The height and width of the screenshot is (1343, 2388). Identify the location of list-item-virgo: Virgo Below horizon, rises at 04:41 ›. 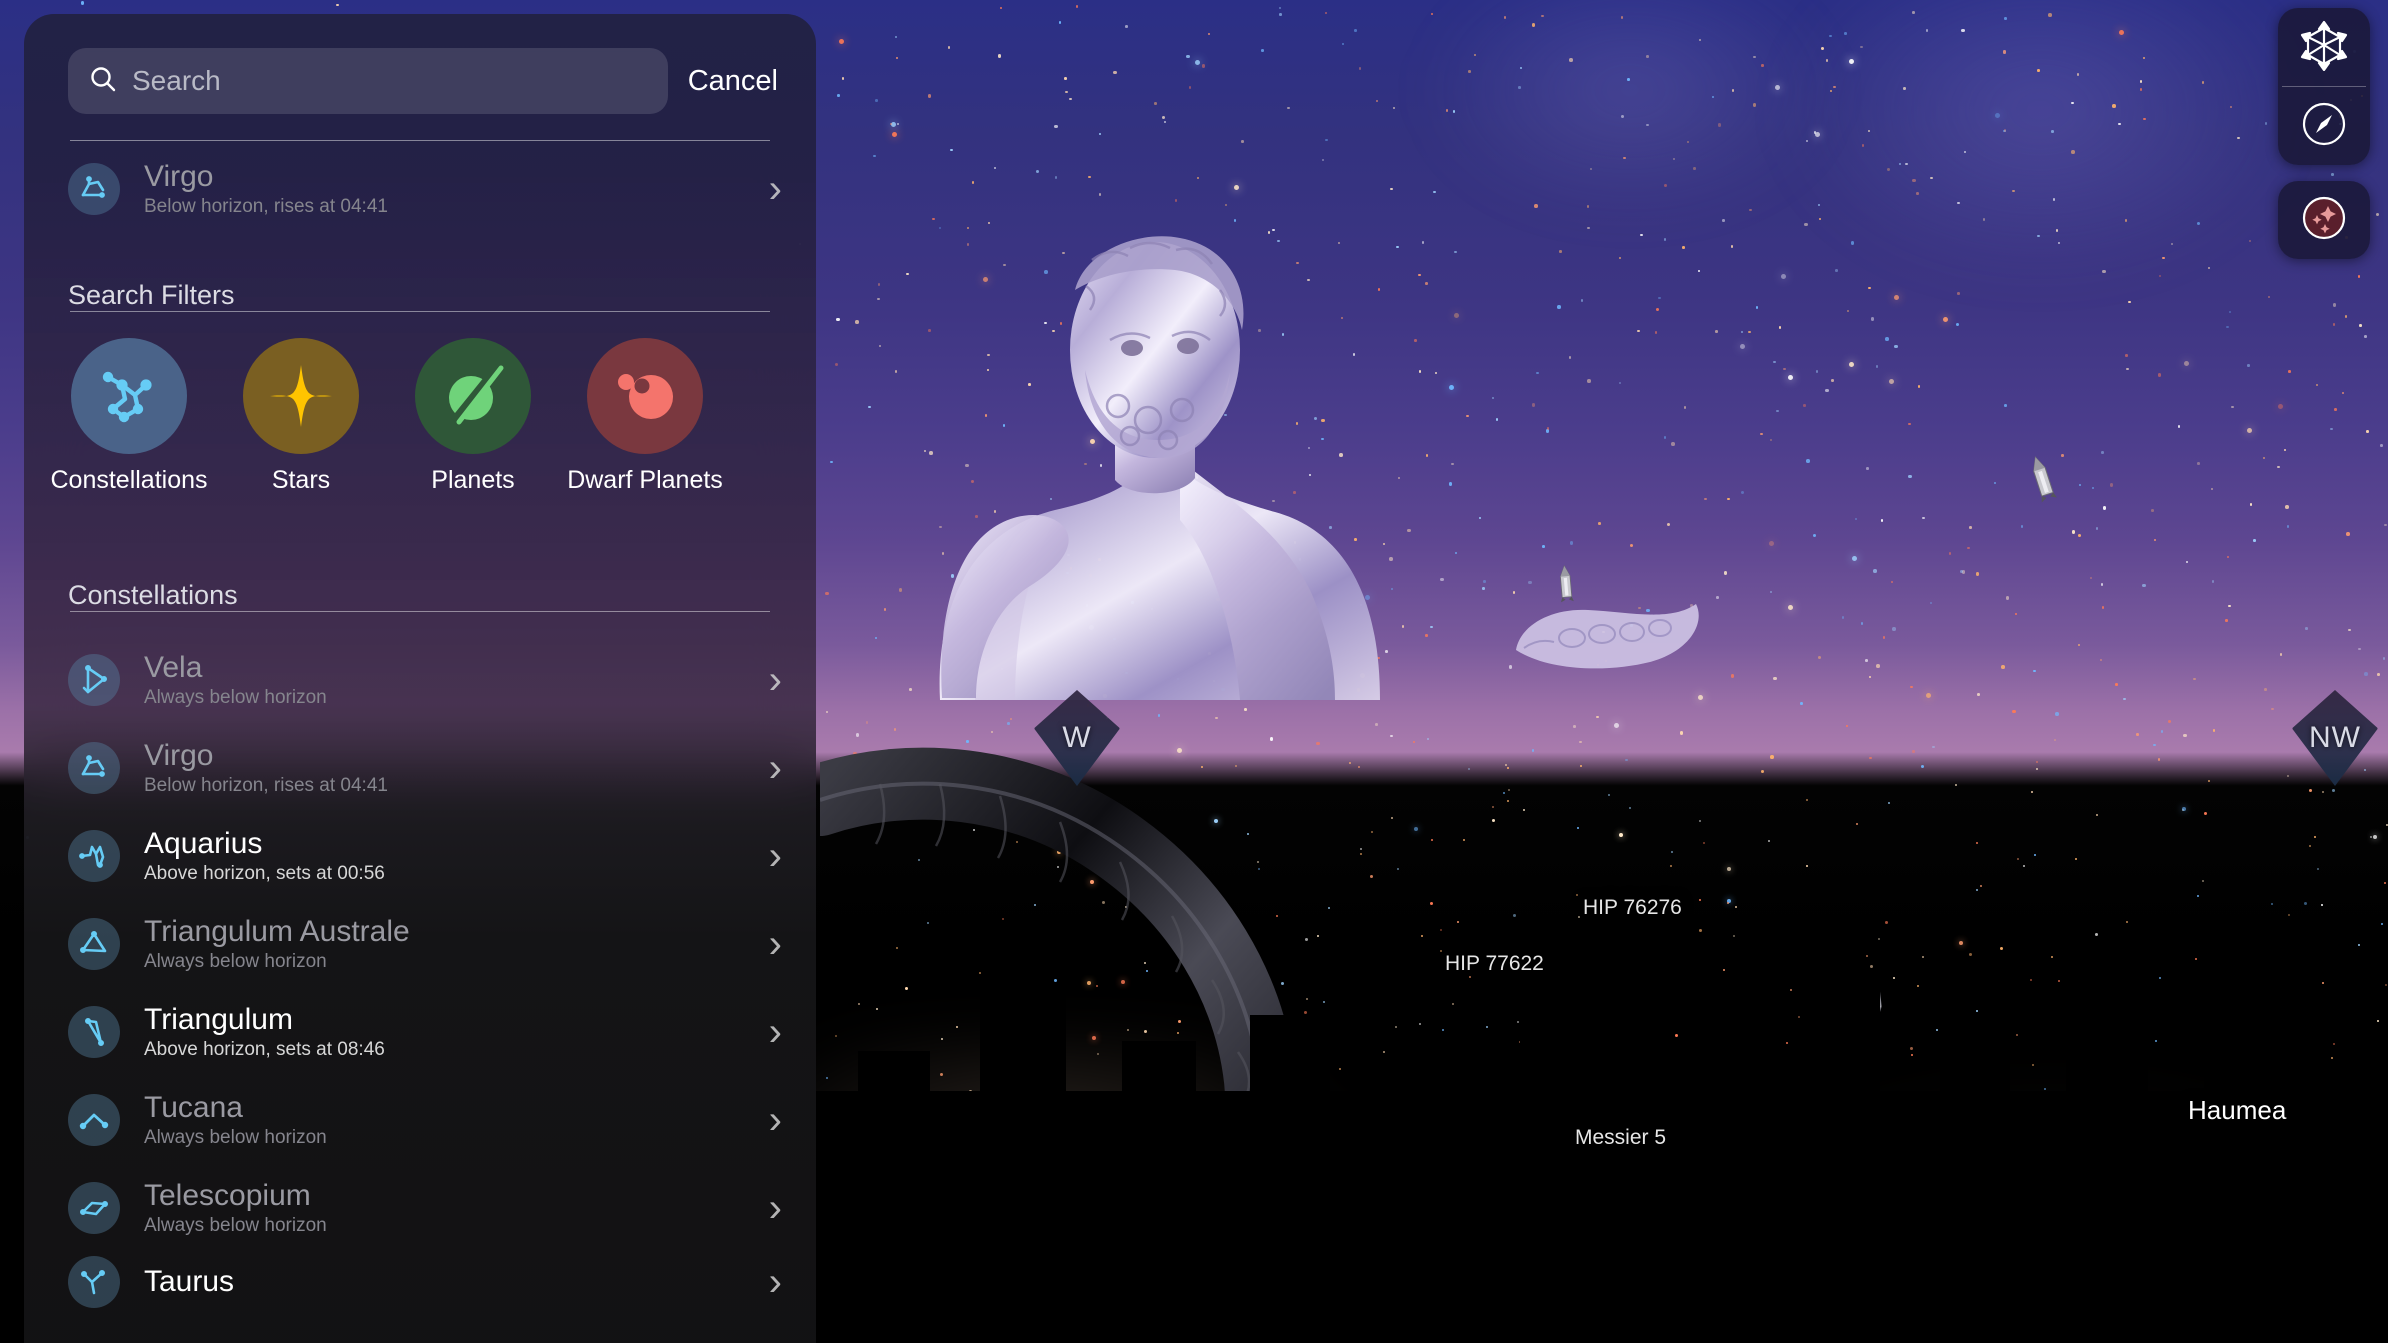
(420, 768).